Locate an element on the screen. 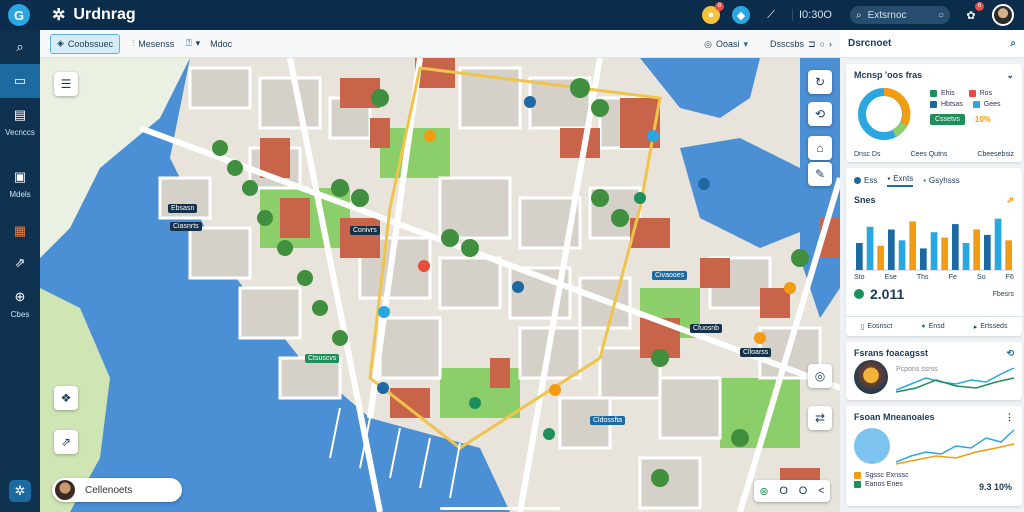 The height and width of the screenshot is (512, 1024). card-footer: ▯ Eosnsct ● Ensd ▸ Ertsseds is located at coordinates (934, 326).